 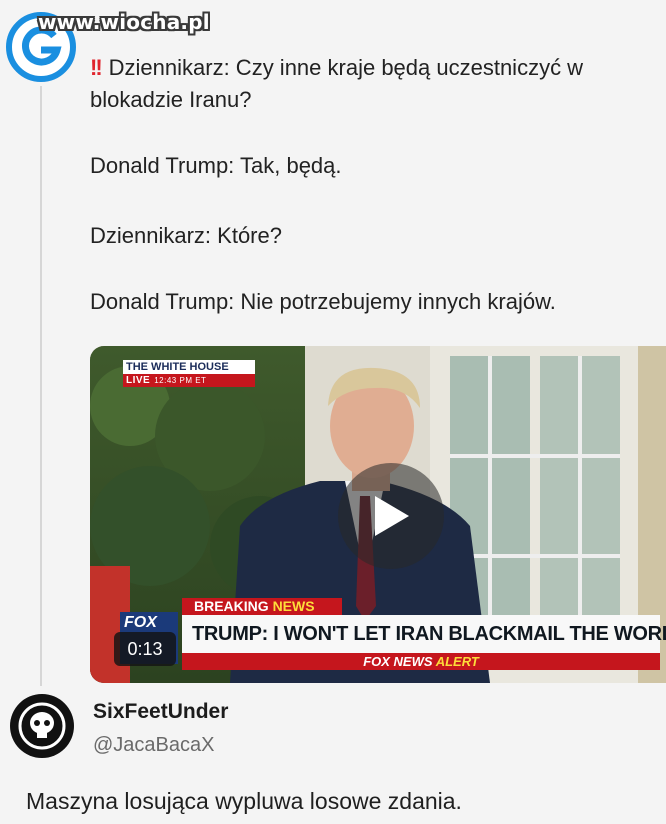 I want to click on skull-avatar, so click(x=42, y=726).